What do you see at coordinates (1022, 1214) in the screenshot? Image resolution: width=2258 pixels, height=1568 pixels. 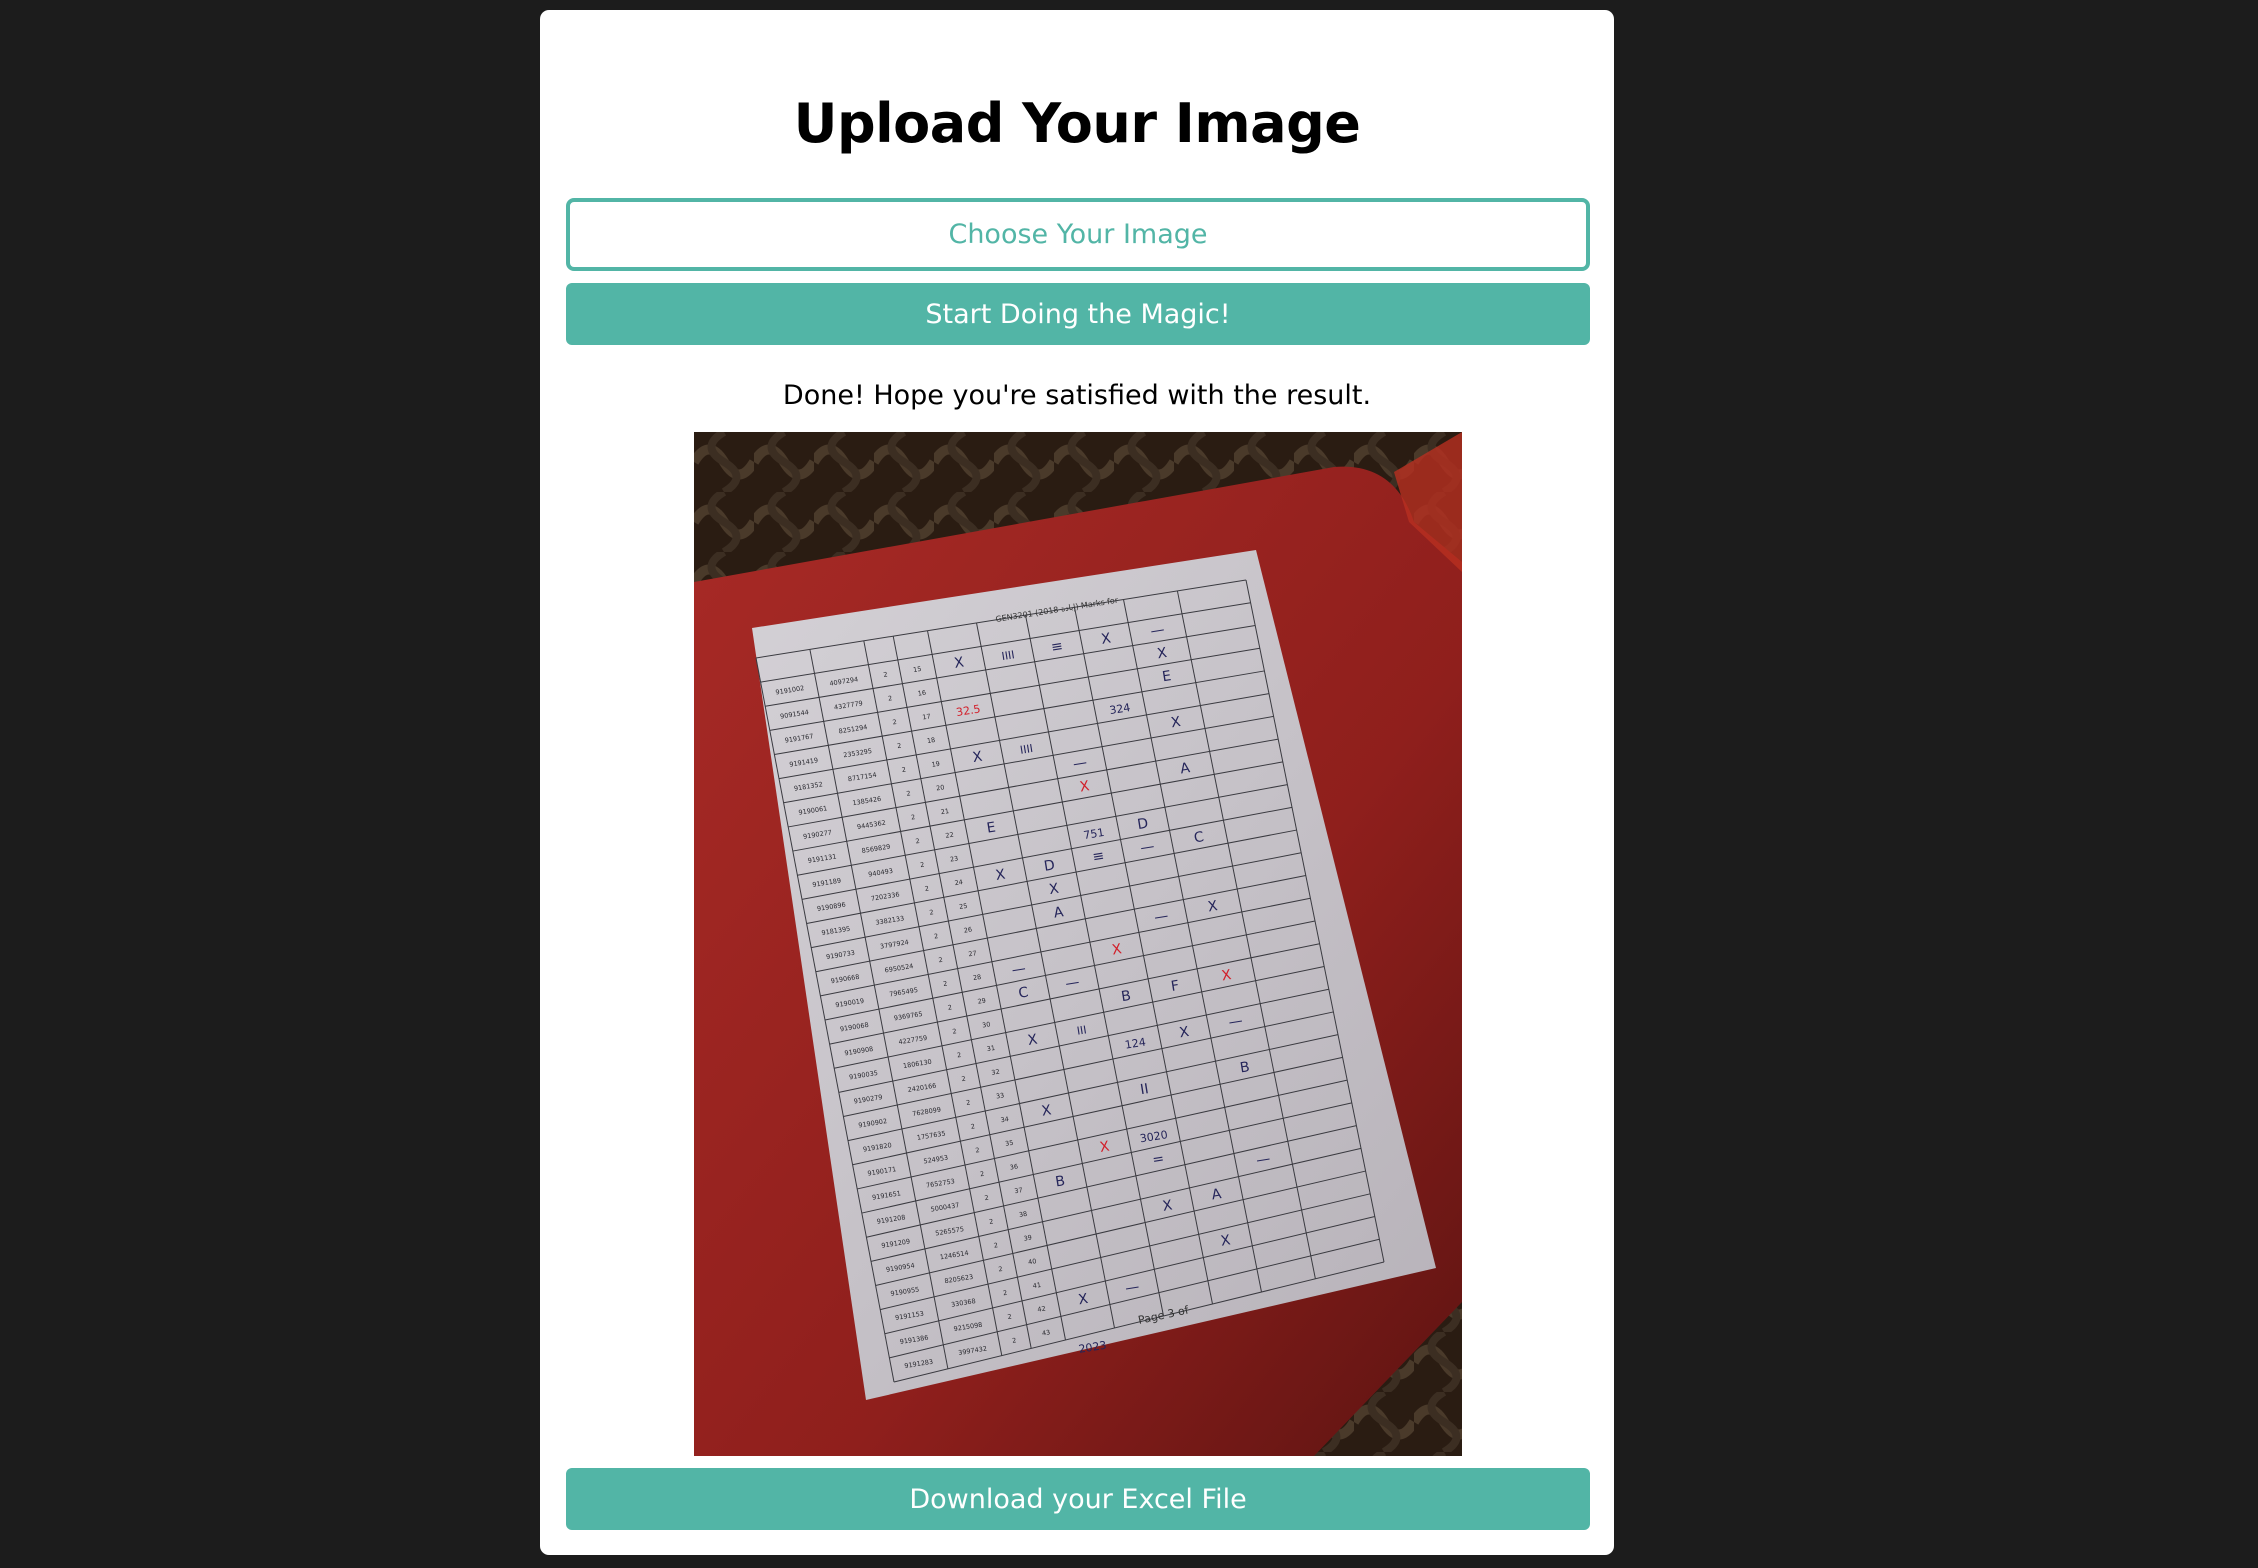 I see `sheet-cell-seq: 38` at bounding box center [1022, 1214].